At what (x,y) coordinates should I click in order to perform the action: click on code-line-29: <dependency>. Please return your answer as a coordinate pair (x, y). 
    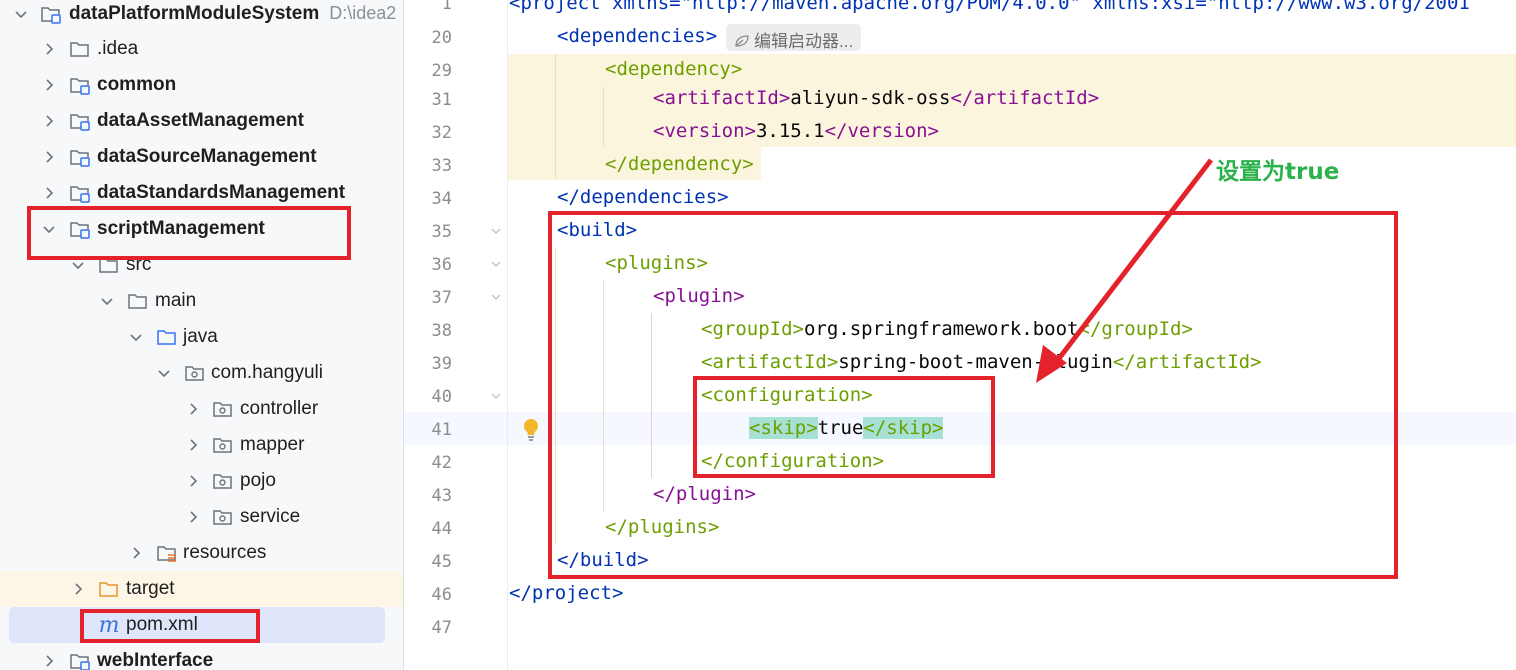
    Looking at the image, I should click on (674, 69).